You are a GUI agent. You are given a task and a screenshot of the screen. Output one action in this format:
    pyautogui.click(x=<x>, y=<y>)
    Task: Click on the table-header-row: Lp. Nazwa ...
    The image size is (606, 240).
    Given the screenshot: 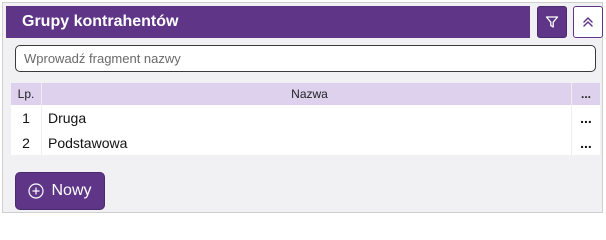 What is the action you would take?
    pyautogui.click(x=305, y=94)
    